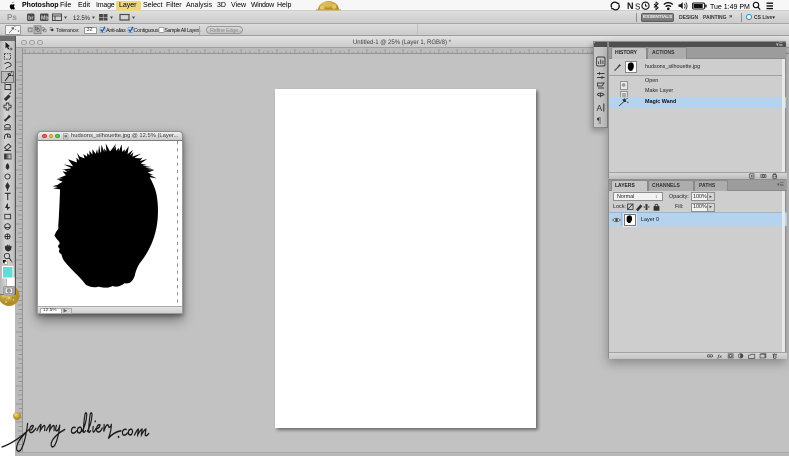  I want to click on svg-text: S, so click(637, 7).